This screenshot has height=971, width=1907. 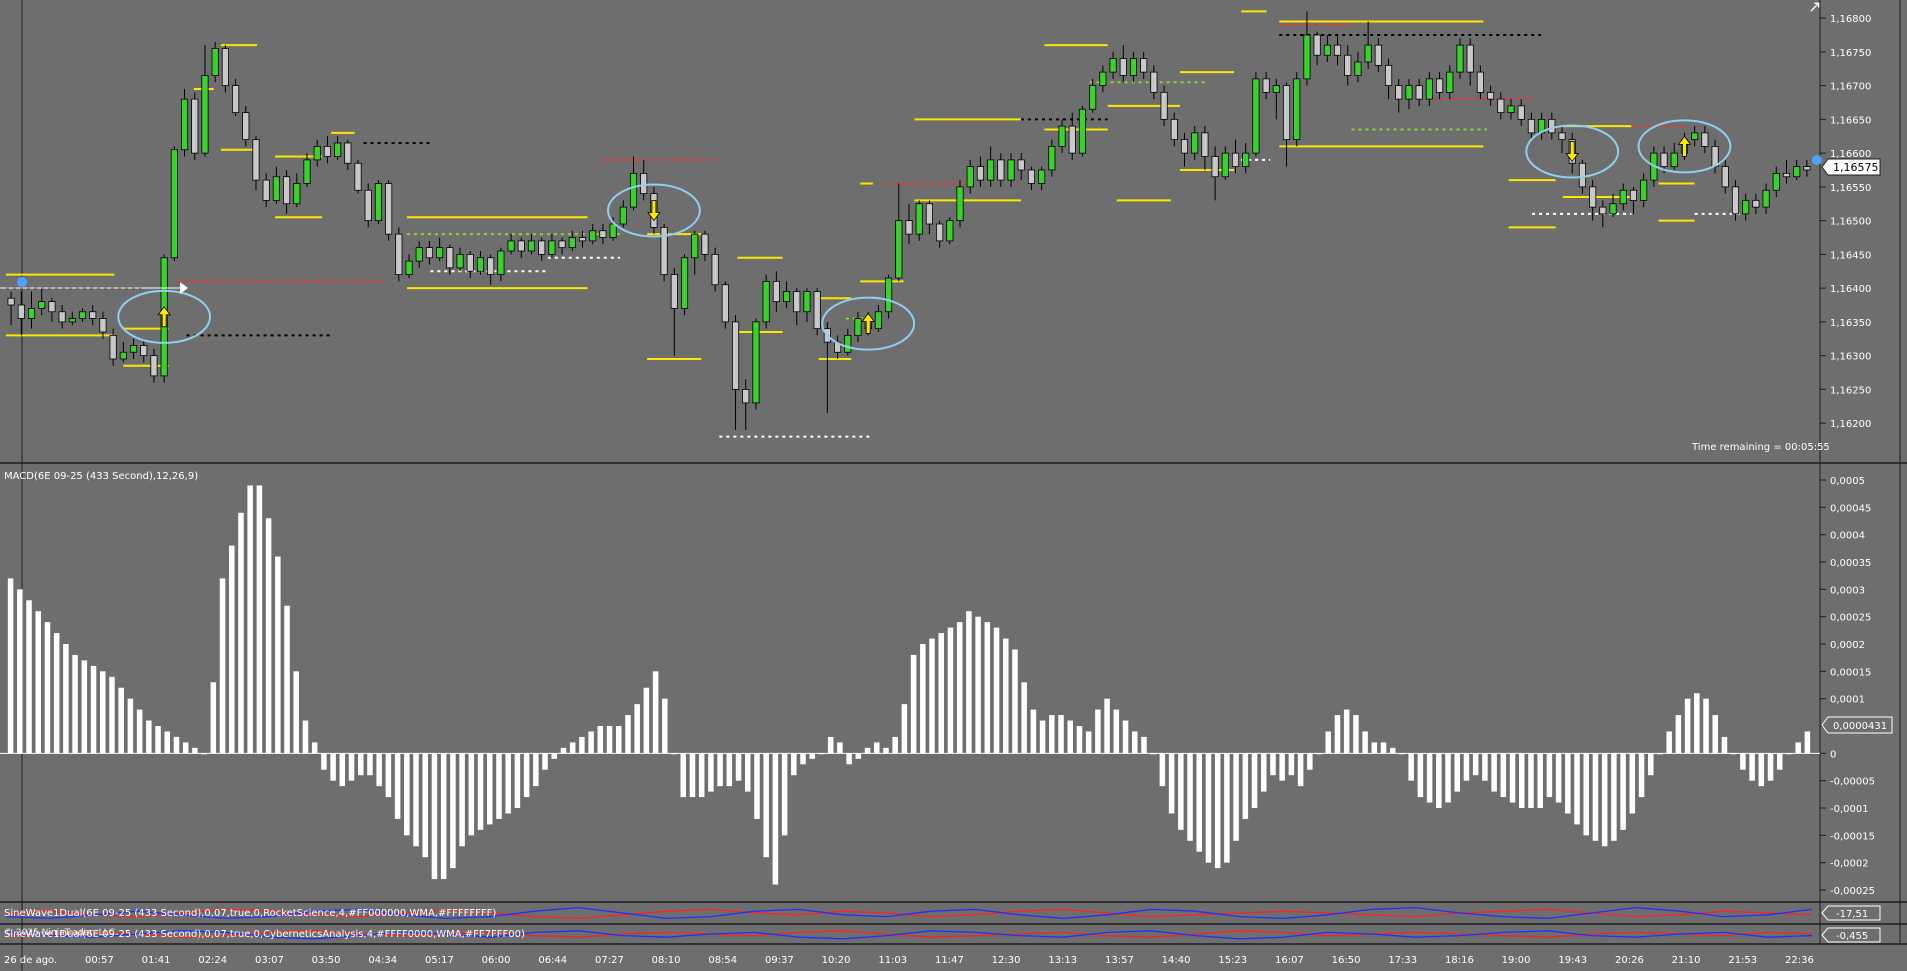 What do you see at coordinates (496, 960) in the screenshot?
I see `time-tick-label: 06:00` at bounding box center [496, 960].